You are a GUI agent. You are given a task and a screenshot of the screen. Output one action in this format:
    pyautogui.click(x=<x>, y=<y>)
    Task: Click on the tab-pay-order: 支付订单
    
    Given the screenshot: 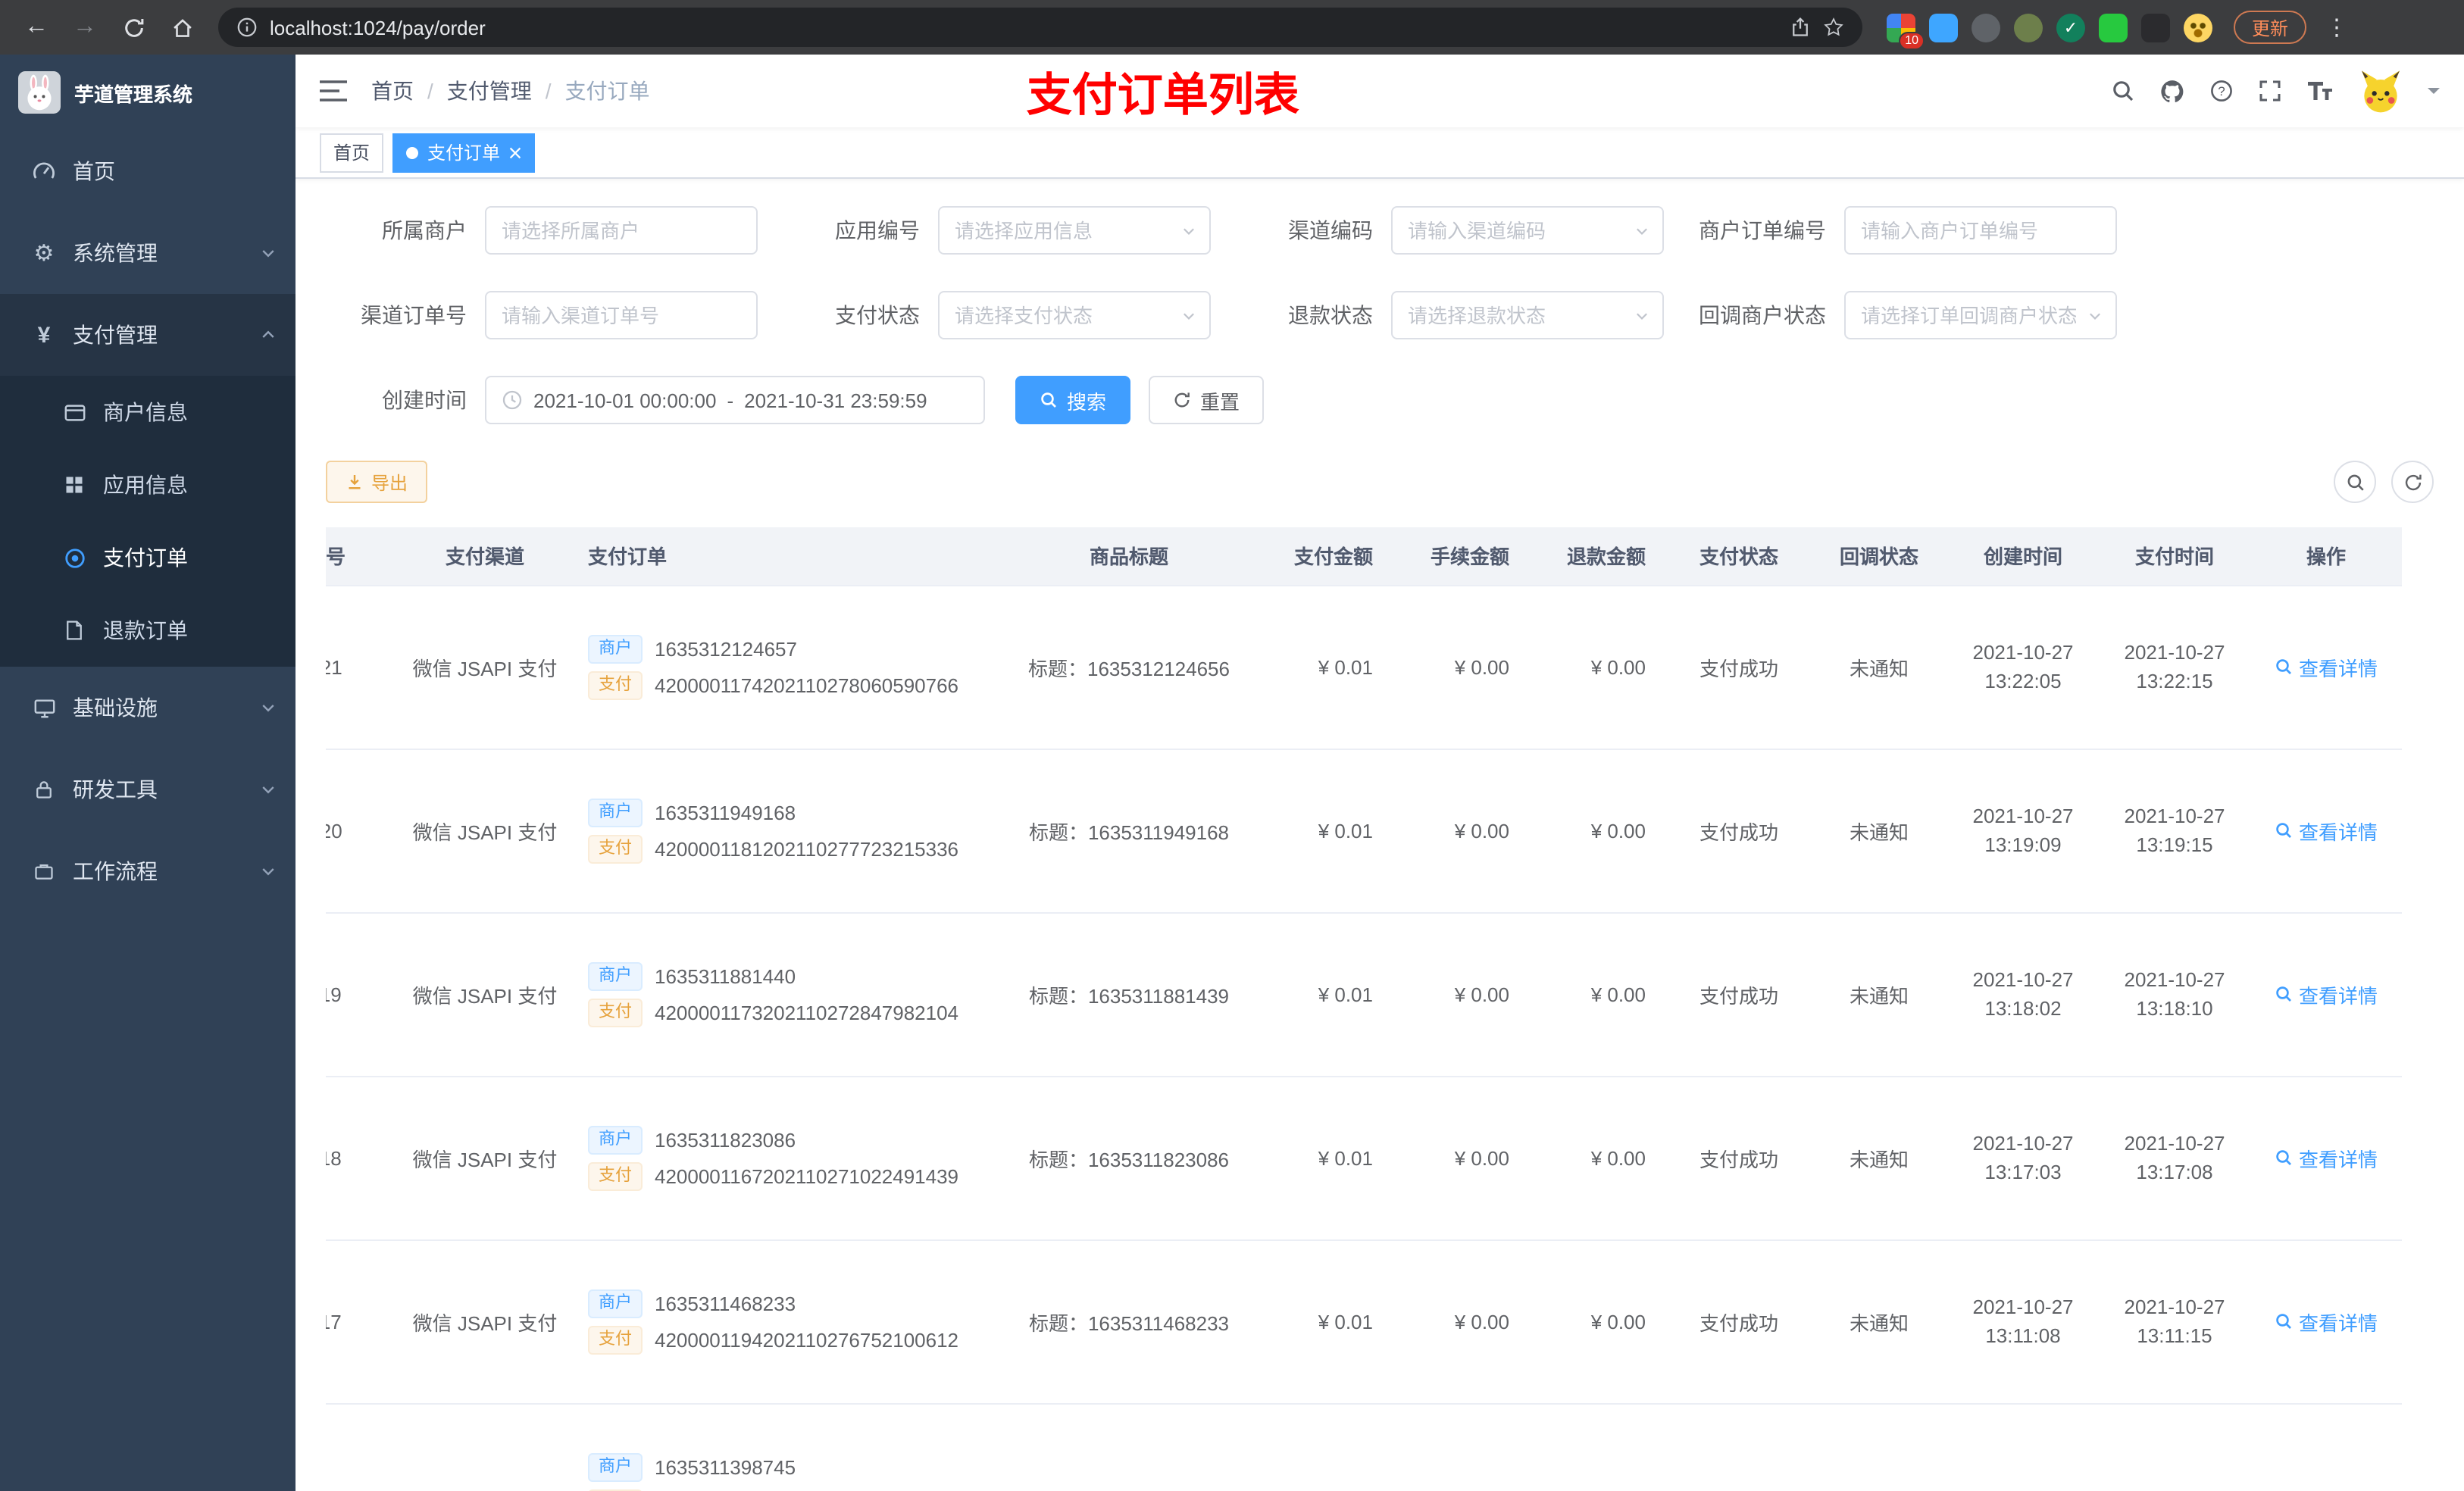 What is the action you would take?
    pyautogui.click(x=464, y=152)
    